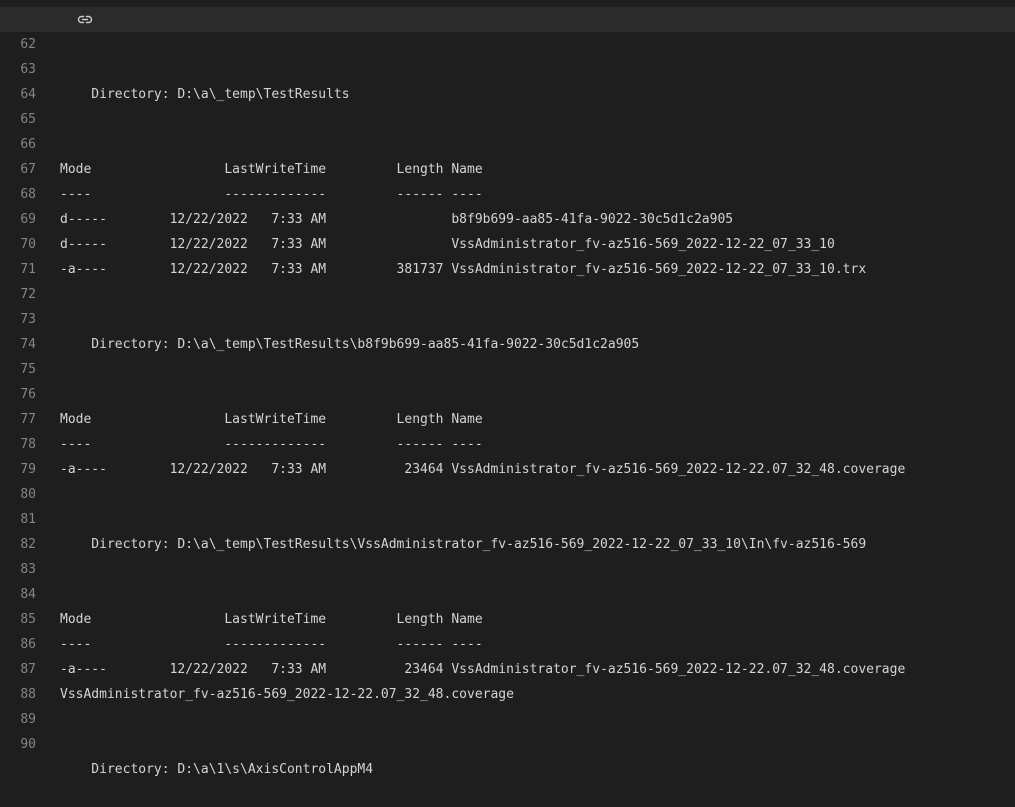 The width and height of the screenshot is (1015, 807). I want to click on log-line: 90 Directory: D:\a\1\s\AxisControlAppM4, so click(507, 742).